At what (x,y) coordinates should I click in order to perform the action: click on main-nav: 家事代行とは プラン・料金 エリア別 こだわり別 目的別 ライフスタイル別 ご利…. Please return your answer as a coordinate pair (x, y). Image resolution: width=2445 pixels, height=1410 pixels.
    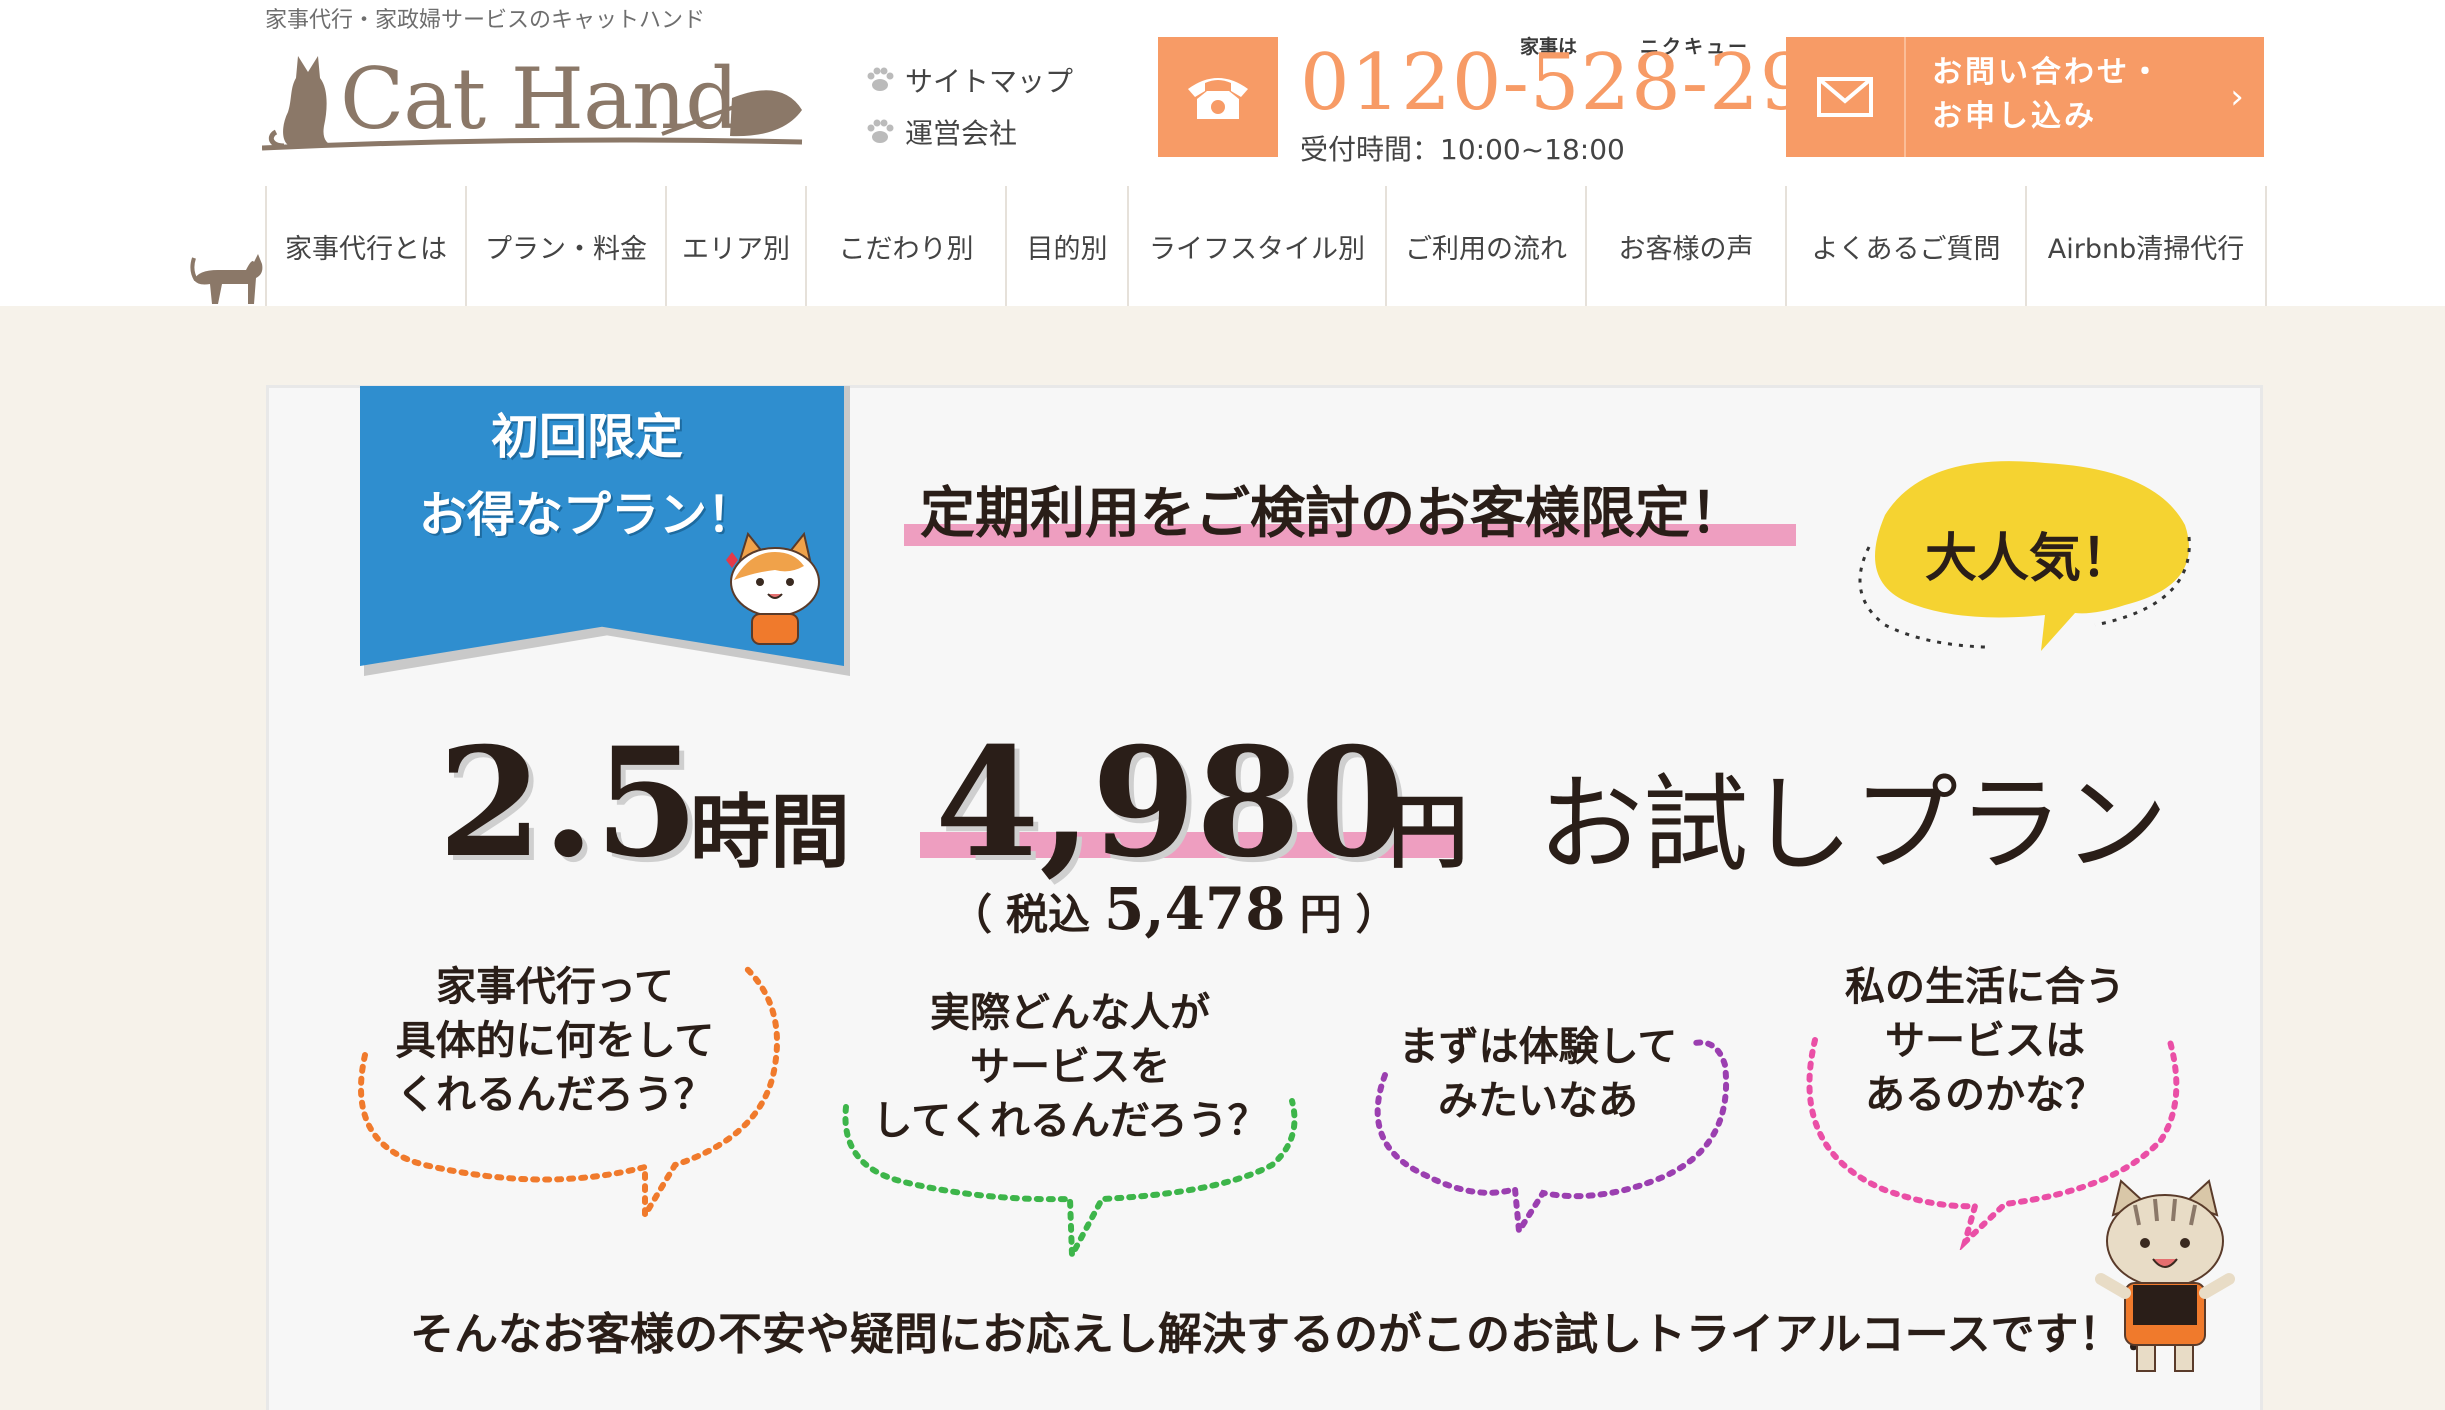
    Looking at the image, I should click on (1266, 246).